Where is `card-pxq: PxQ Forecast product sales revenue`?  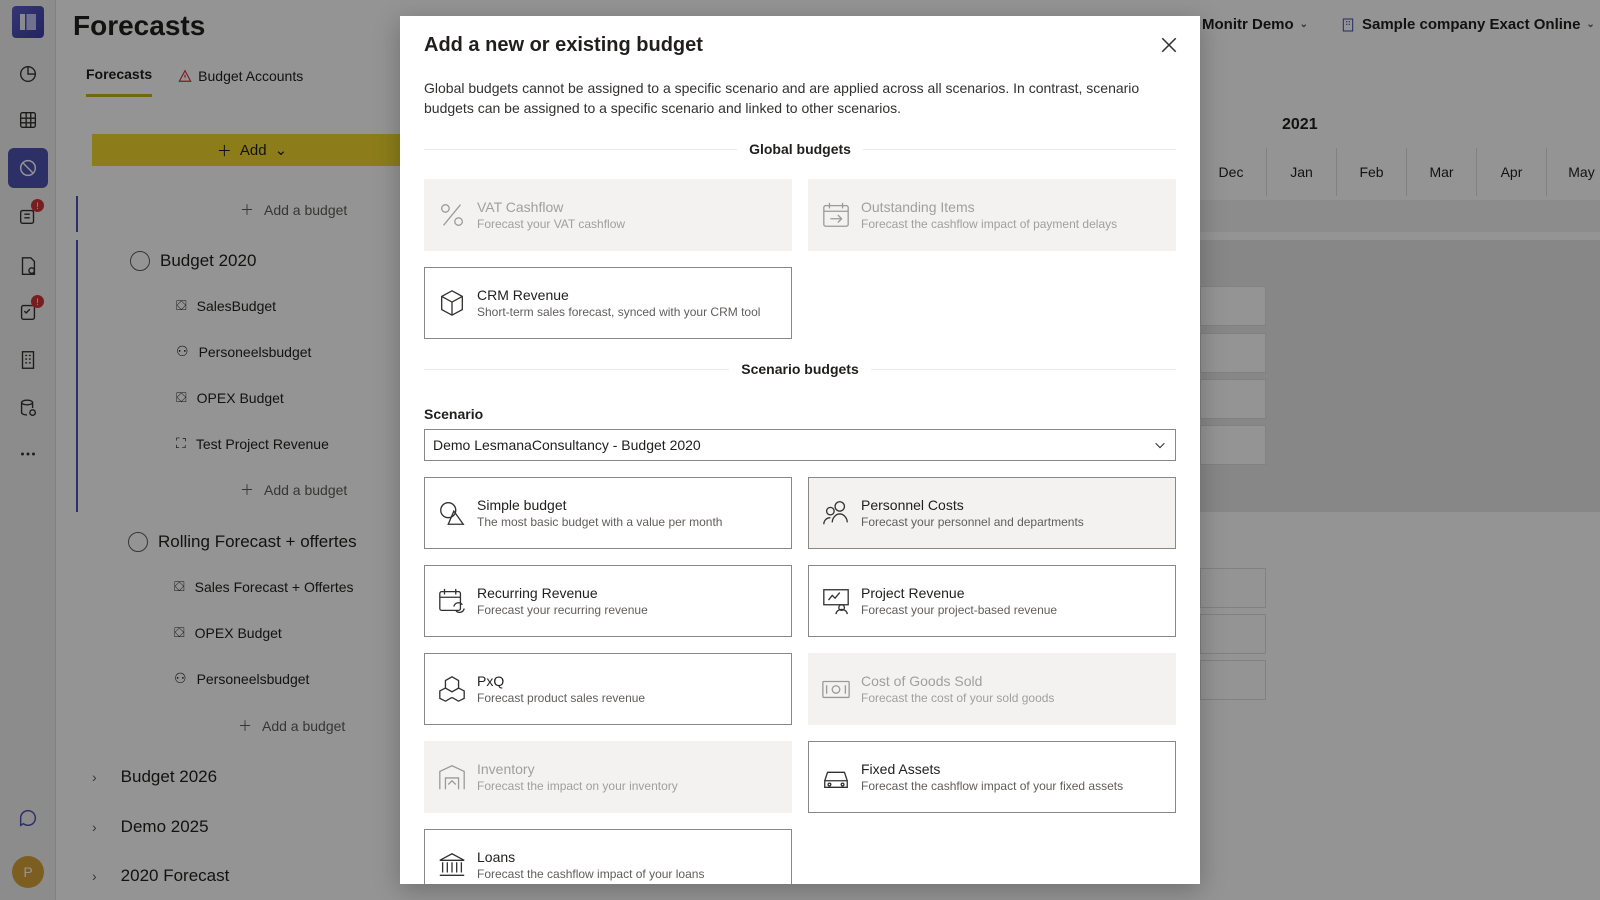
card-pxq: PxQ Forecast product sales revenue is located at coordinates (608, 689).